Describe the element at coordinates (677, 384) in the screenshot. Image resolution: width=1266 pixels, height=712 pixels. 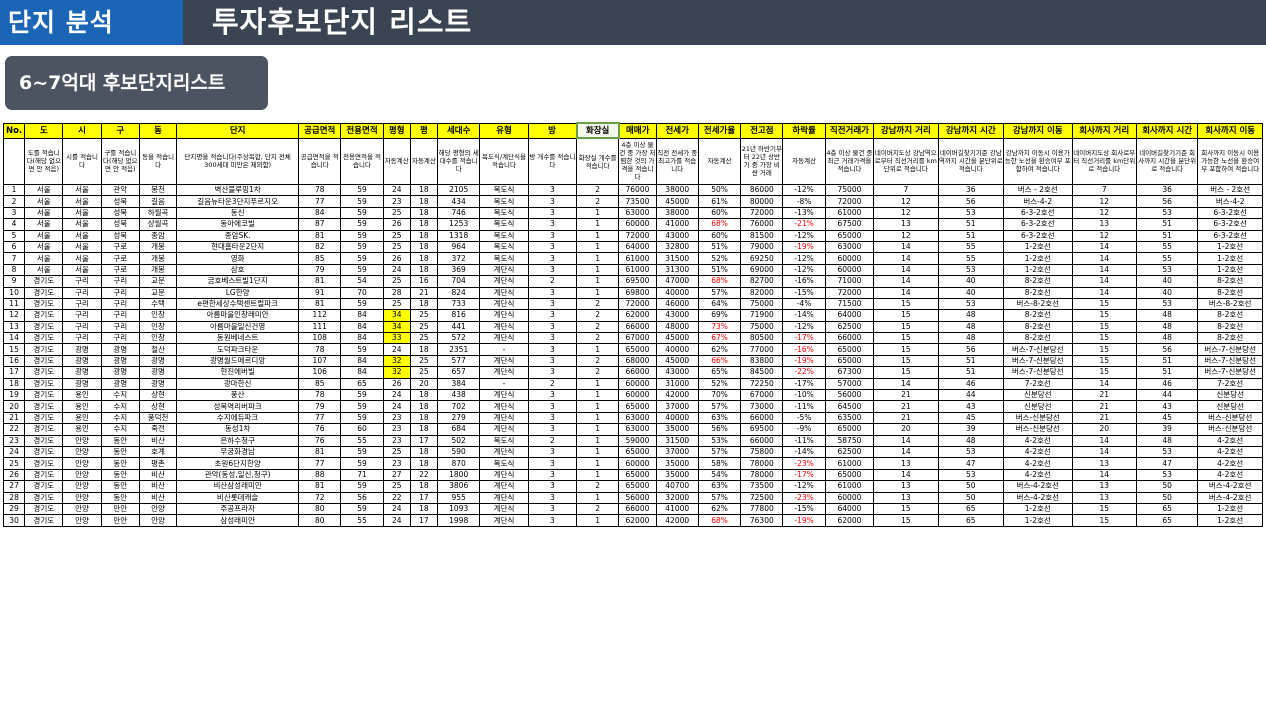
I see `table-cell: 31000` at that location.